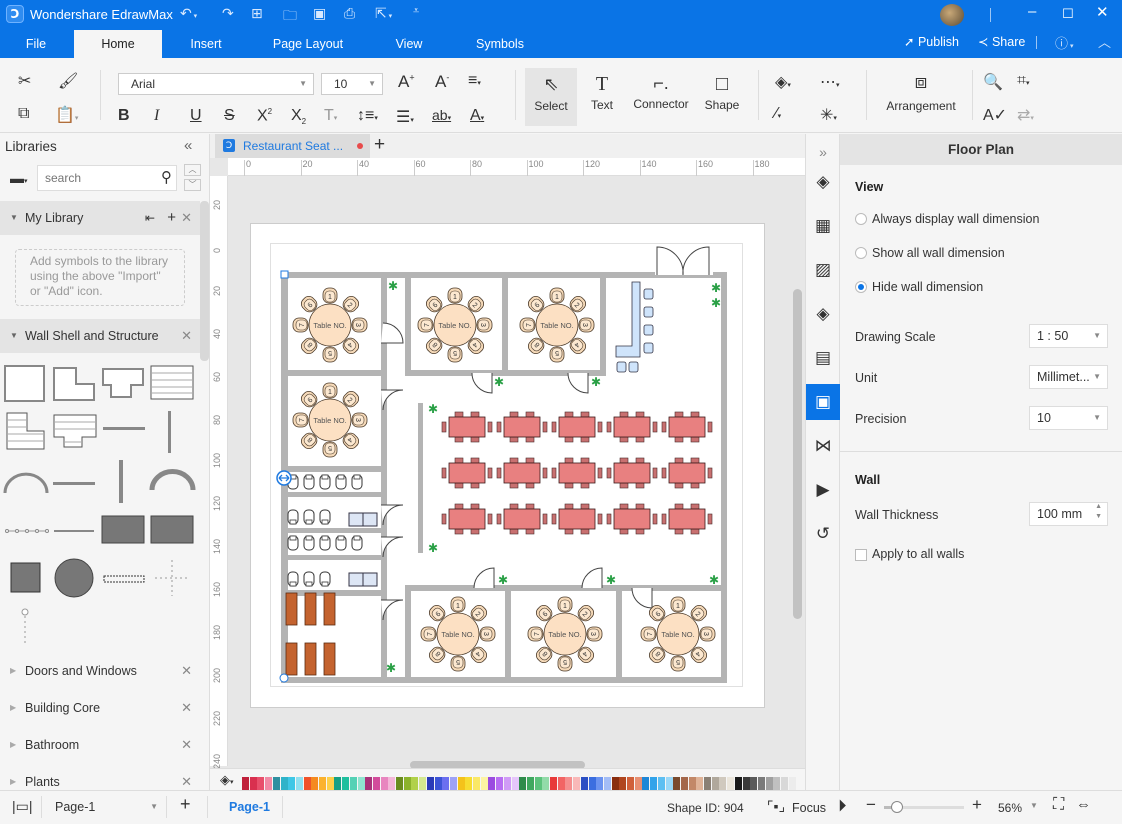  I want to click on symbol-floor-step, so click(75, 431).